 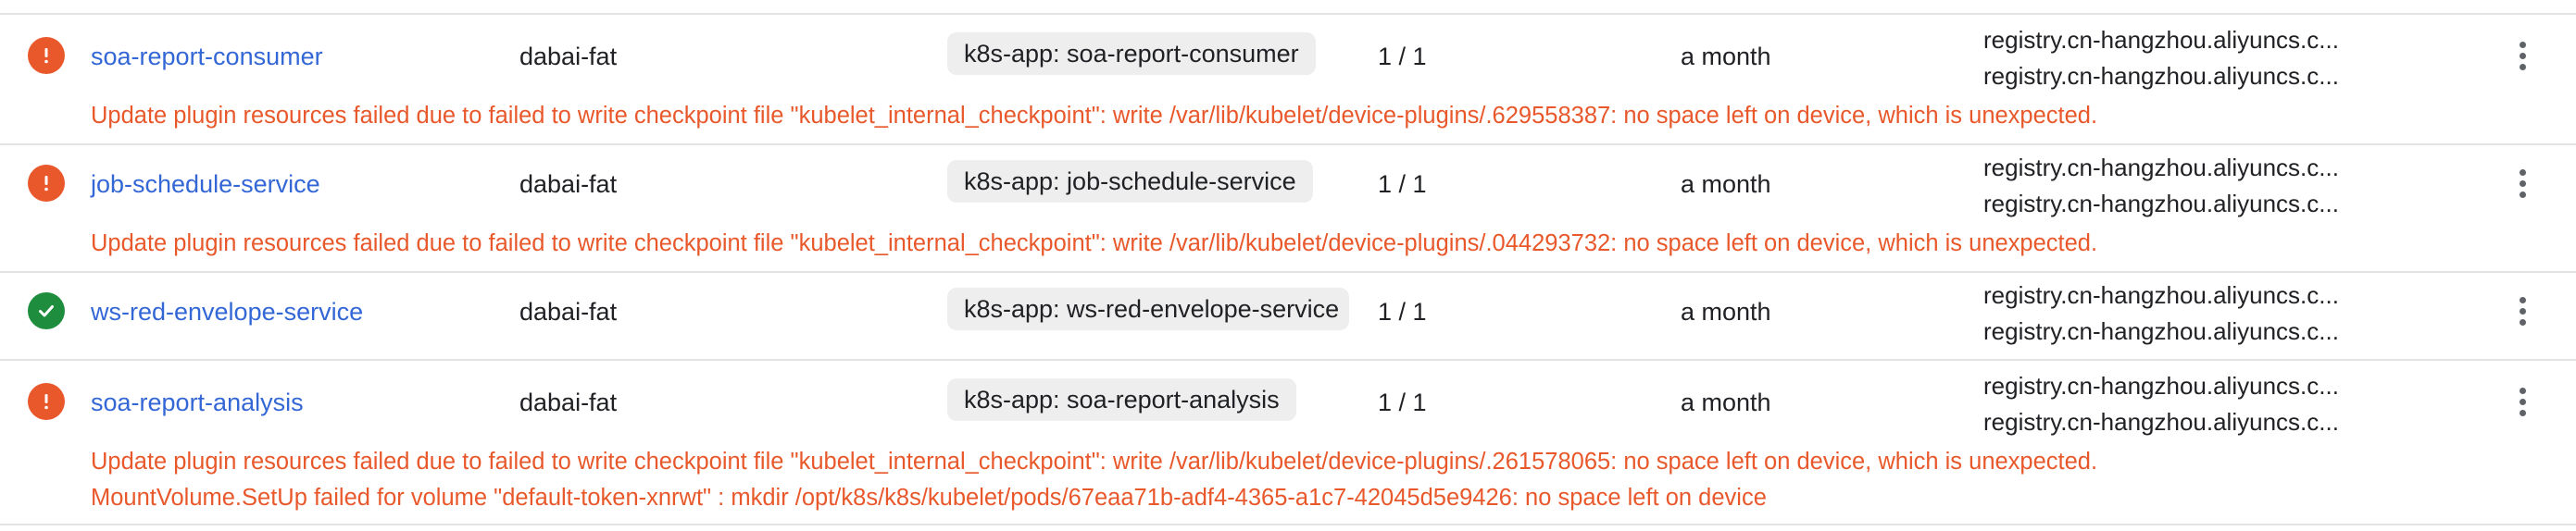 What do you see at coordinates (227, 311) in the screenshot?
I see `workload-name-link: ws-red-envelope-service` at bounding box center [227, 311].